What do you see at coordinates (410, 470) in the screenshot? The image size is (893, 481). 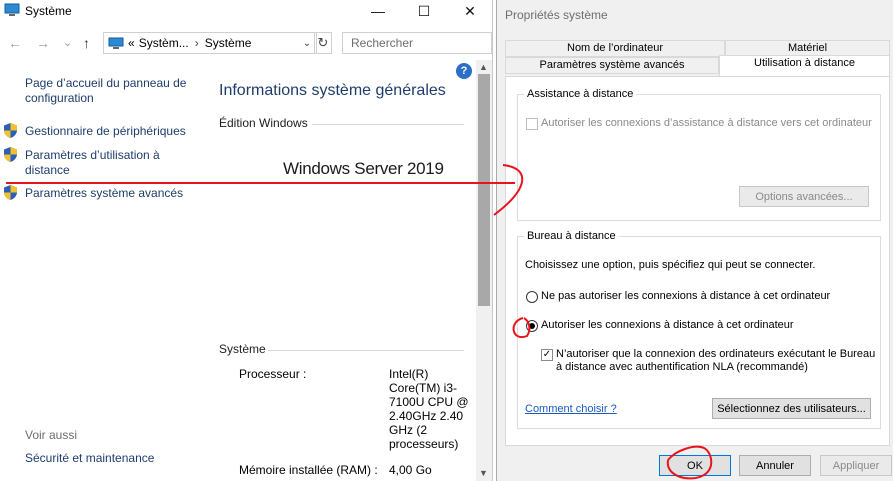 I see `ram-value: 4,00 Go` at bounding box center [410, 470].